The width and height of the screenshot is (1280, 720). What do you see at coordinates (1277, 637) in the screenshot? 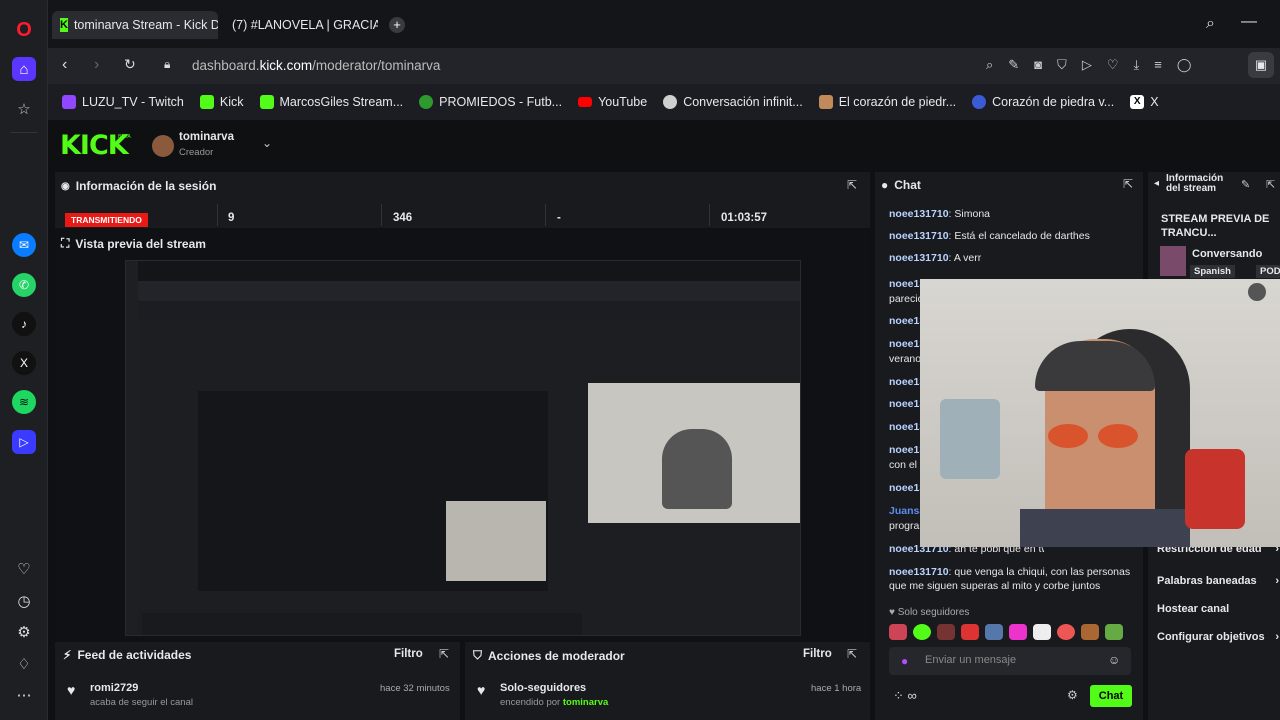
I see `chevron-right-icon: ›` at bounding box center [1277, 637].